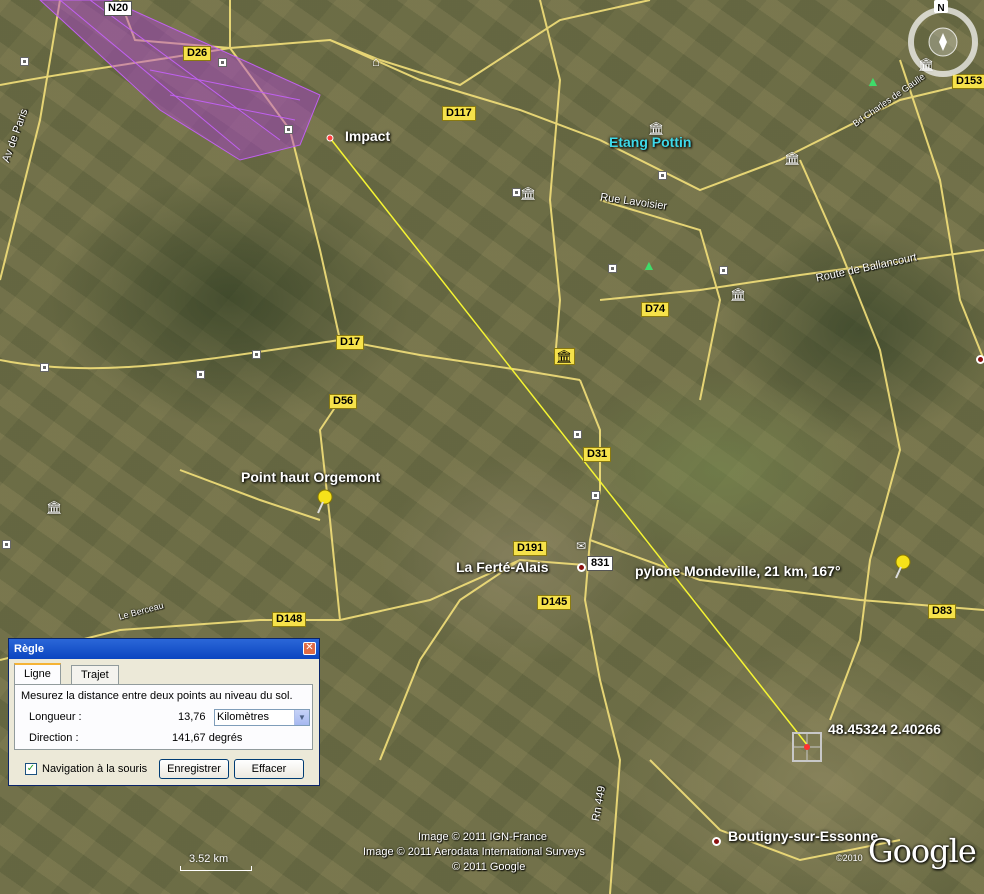 Image resolution: width=984 pixels, height=894 pixels. Describe the element at coordinates (37, 673) in the screenshot. I see `tab-ligne: Ligne` at that location.